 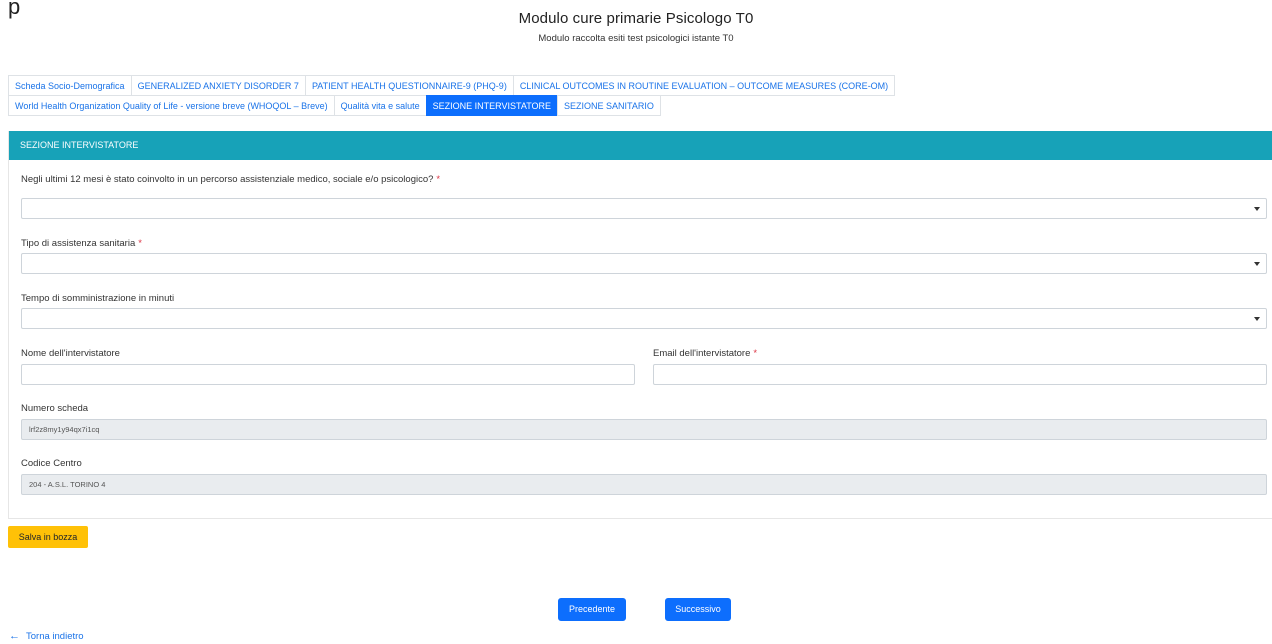 I want to click on back-link-label: Torna indietro, so click(x=55, y=636).